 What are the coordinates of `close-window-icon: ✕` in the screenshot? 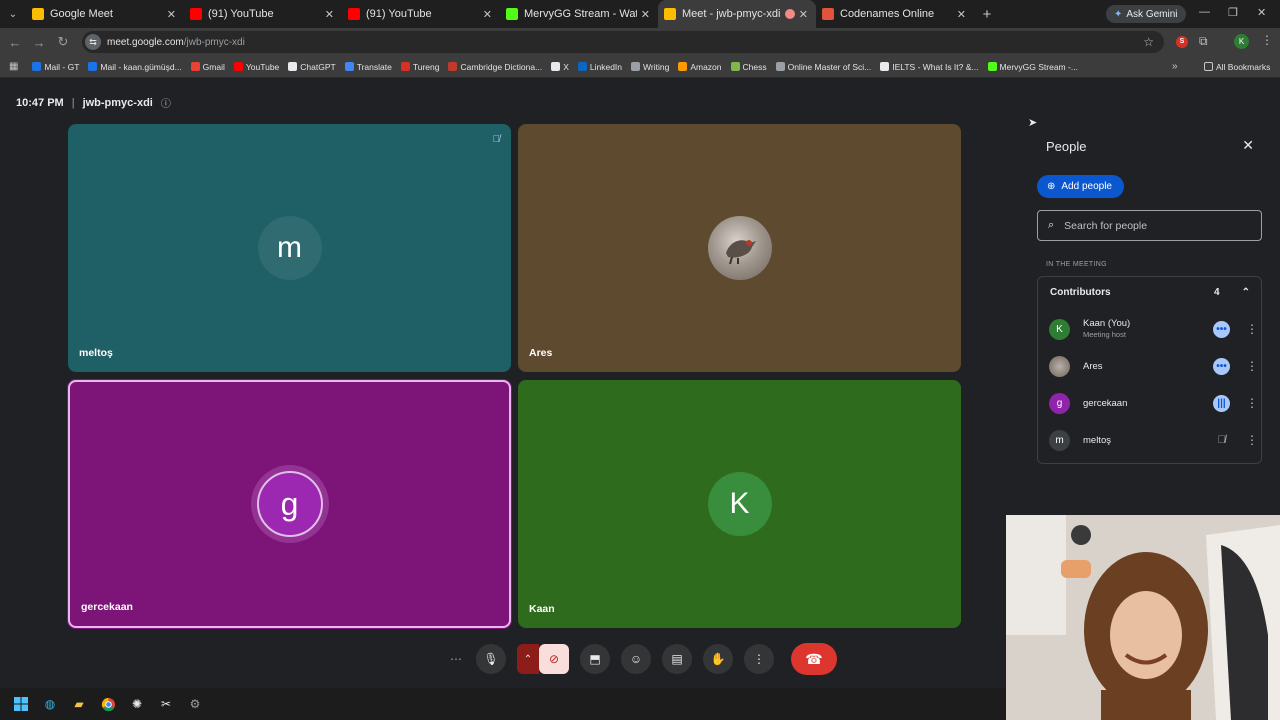 It's located at (1261, 12).